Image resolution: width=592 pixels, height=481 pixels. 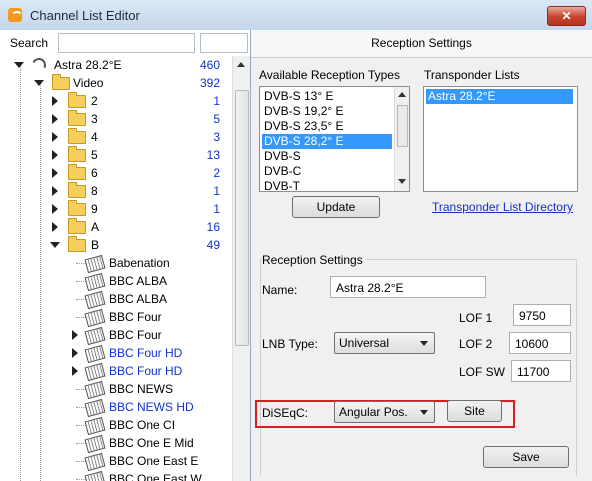 What do you see at coordinates (336, 207) in the screenshot?
I see `update-button: Update` at bounding box center [336, 207].